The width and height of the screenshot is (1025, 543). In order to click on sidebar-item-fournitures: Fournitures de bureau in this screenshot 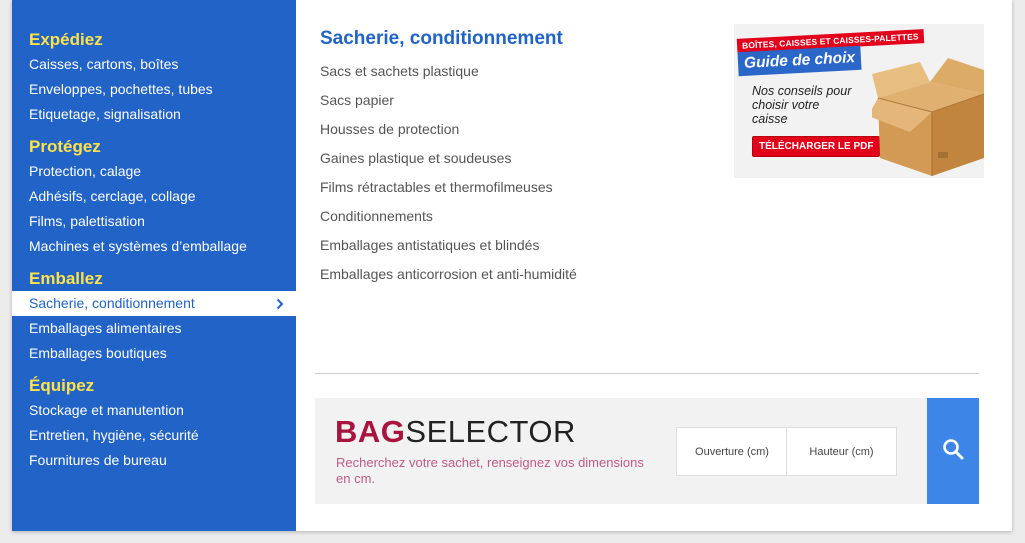, I will do `click(154, 460)`.